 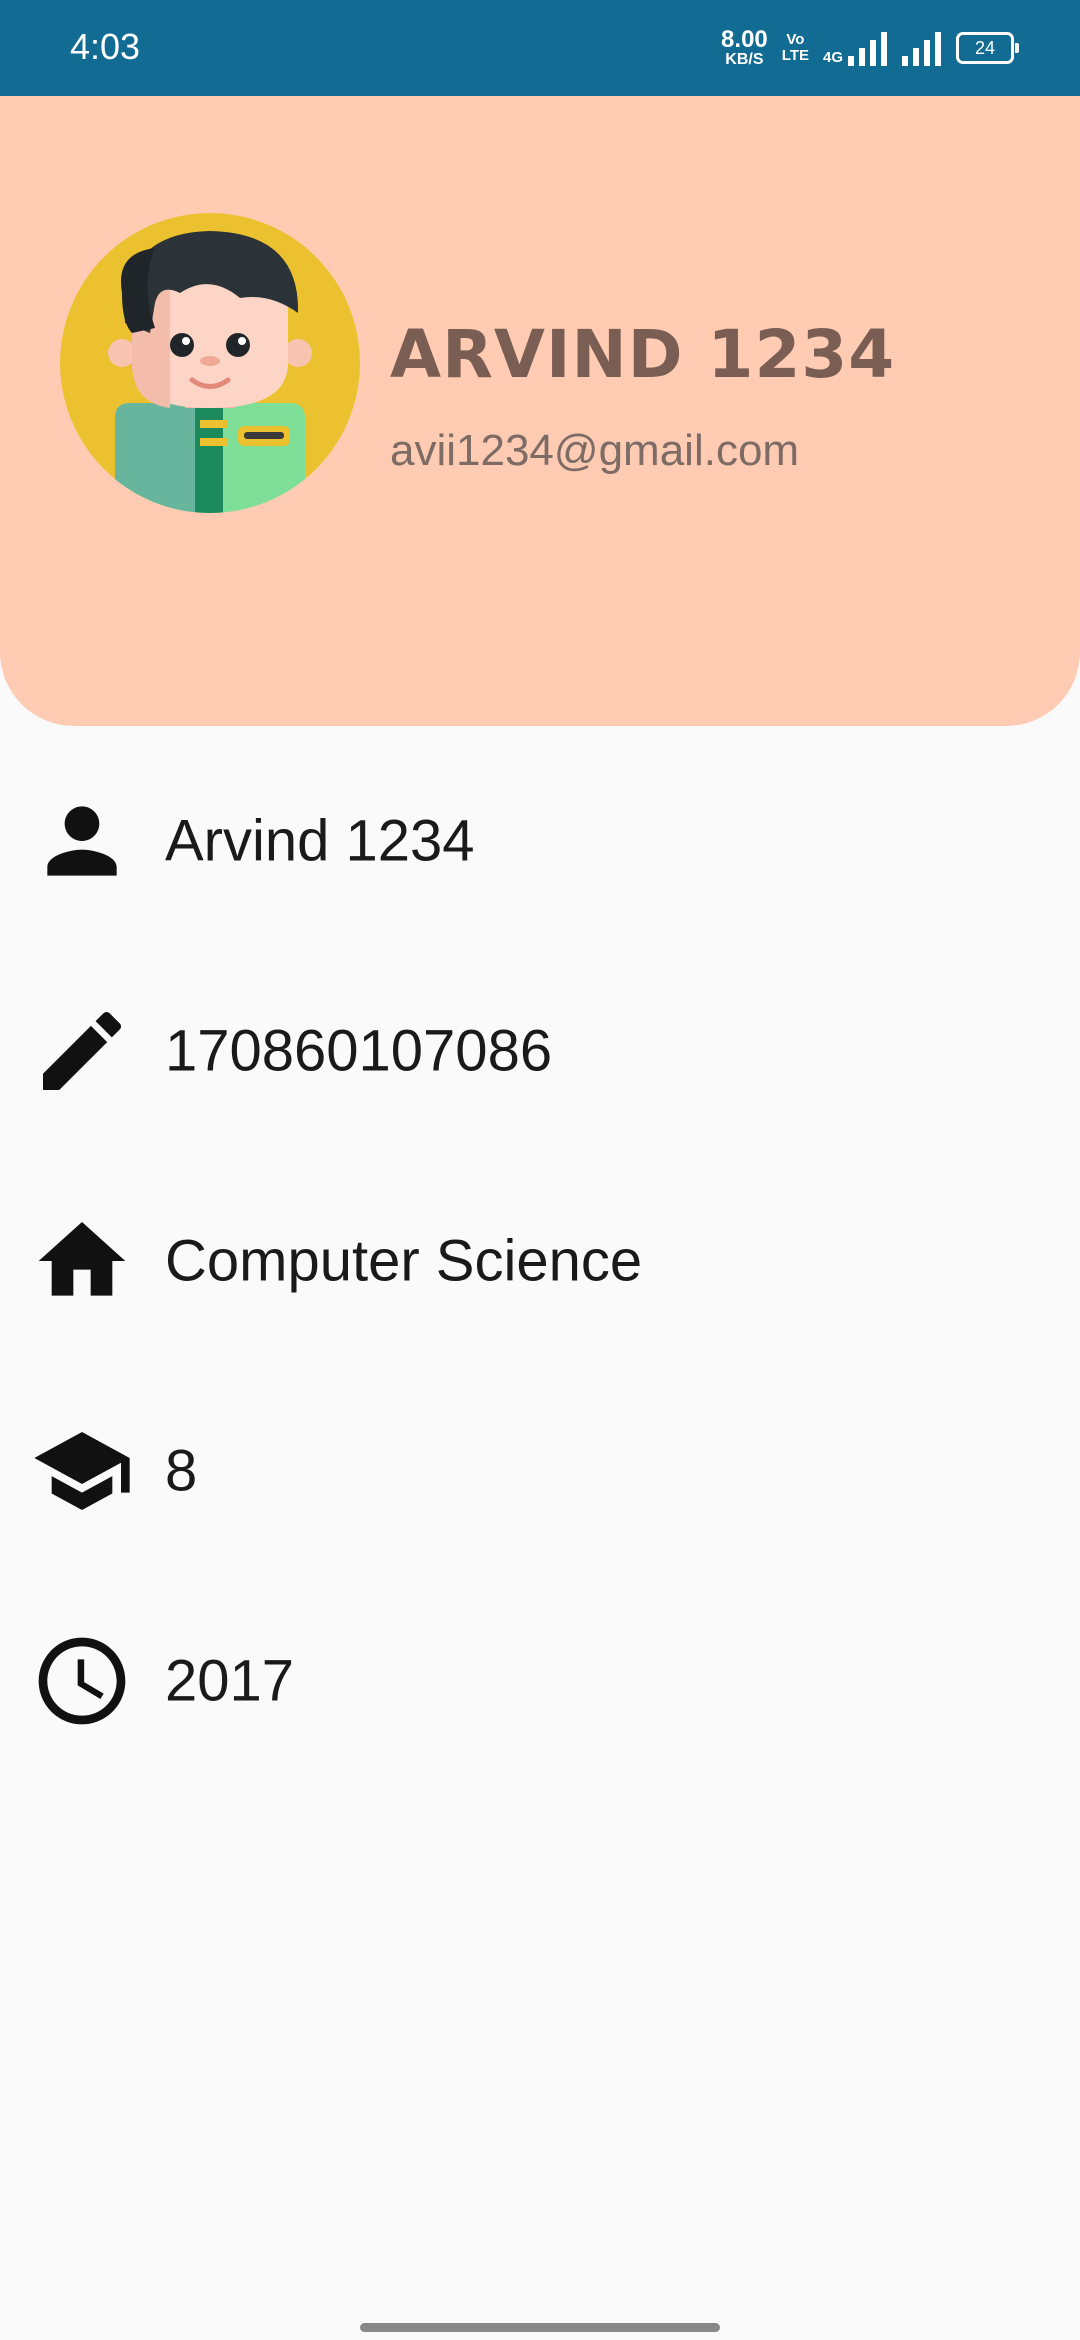 I want to click on pencil-icon, so click(x=82, y=1050).